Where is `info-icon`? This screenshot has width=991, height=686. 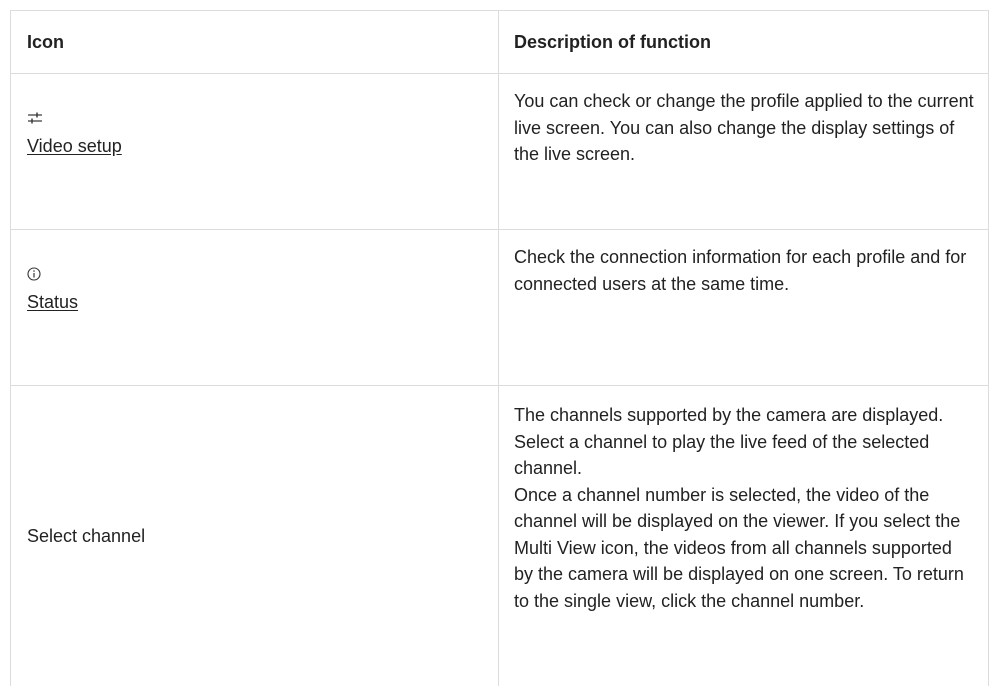 info-icon is located at coordinates (262, 278).